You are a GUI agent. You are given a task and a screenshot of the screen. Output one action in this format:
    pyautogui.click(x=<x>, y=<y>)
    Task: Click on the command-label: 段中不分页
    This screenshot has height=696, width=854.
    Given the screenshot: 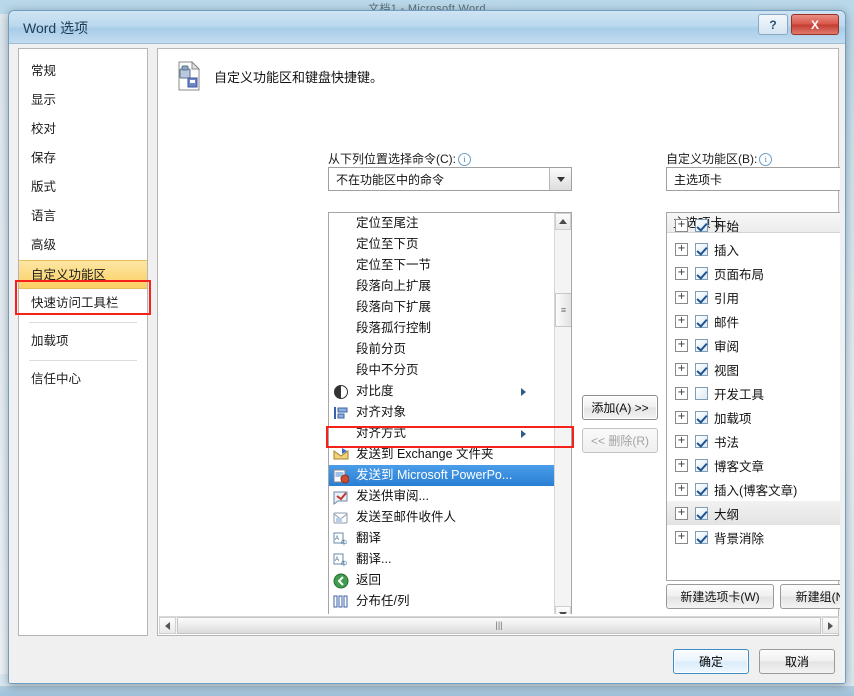 What is the action you would take?
    pyautogui.click(x=387, y=370)
    